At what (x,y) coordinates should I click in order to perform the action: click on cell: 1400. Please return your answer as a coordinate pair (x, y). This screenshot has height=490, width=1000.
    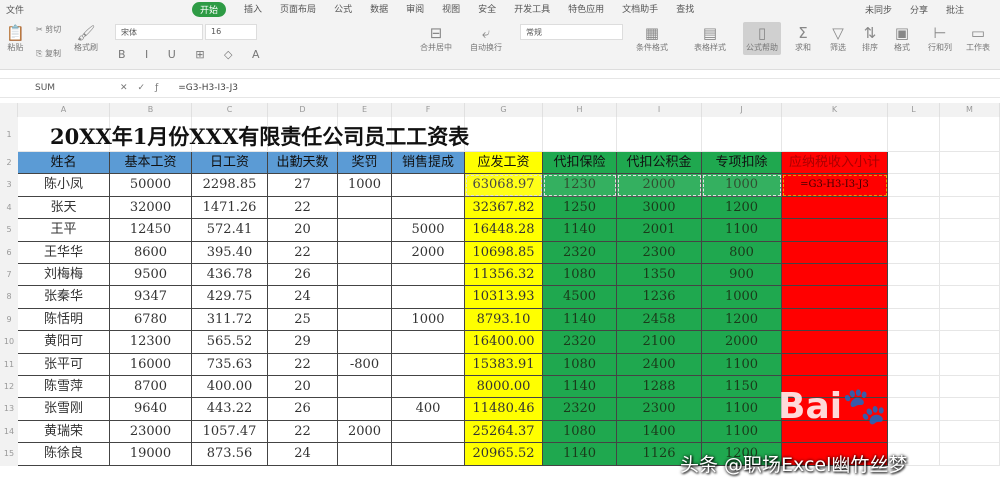
    Looking at the image, I should click on (659, 432).